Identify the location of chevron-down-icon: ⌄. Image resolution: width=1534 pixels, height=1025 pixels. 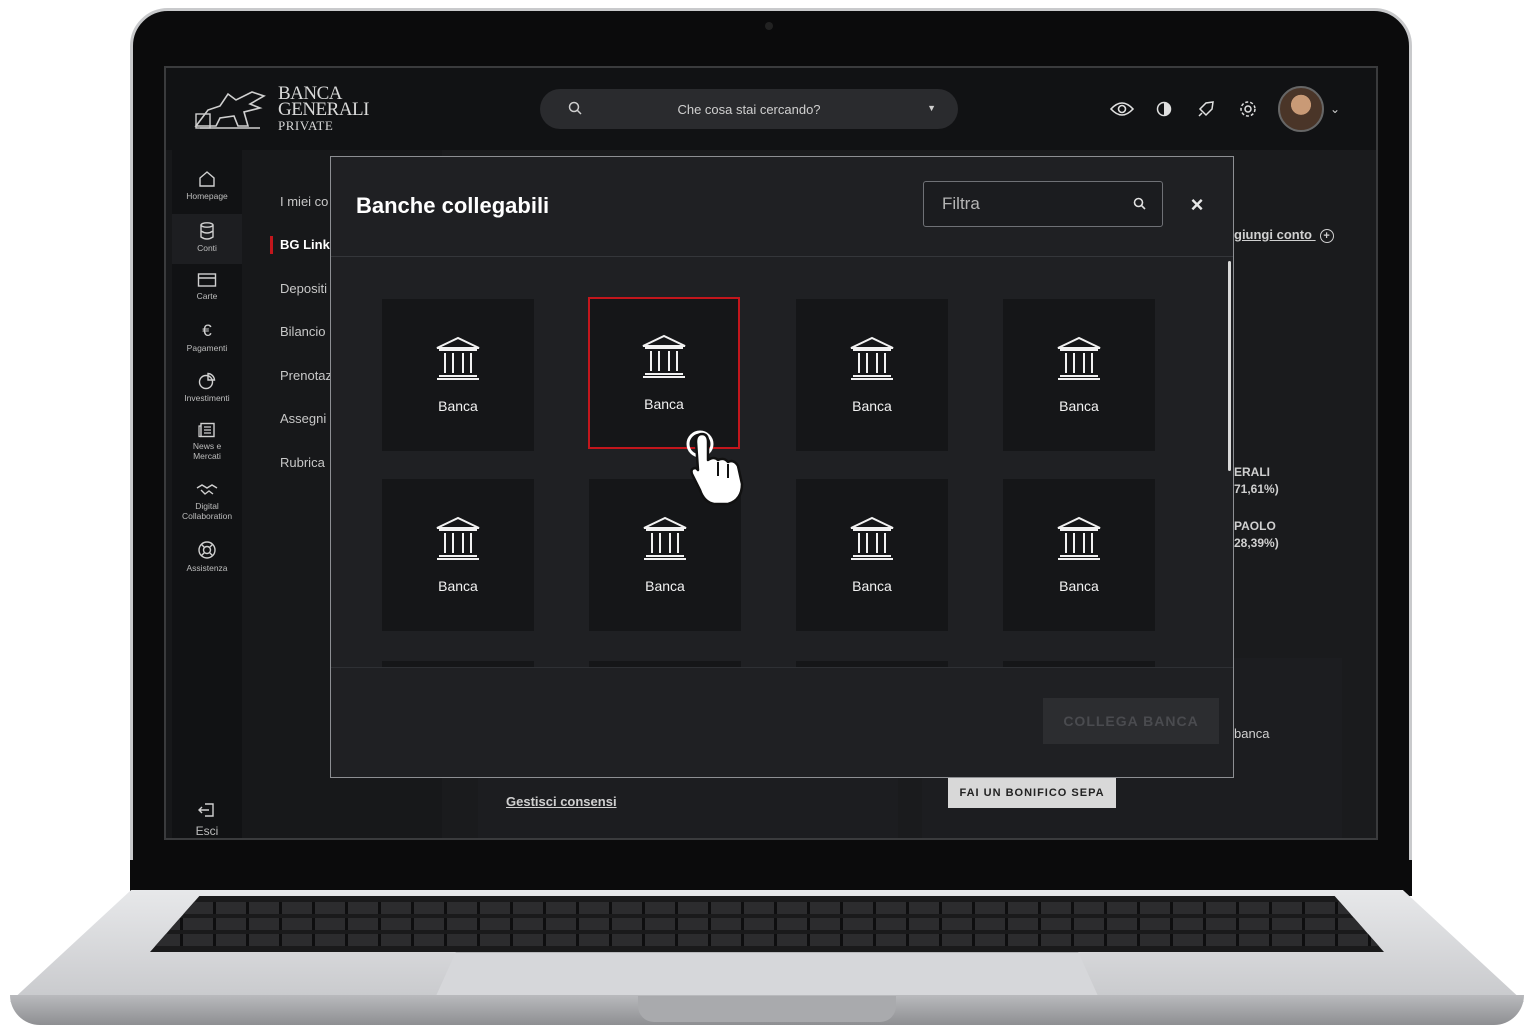
(1335, 109).